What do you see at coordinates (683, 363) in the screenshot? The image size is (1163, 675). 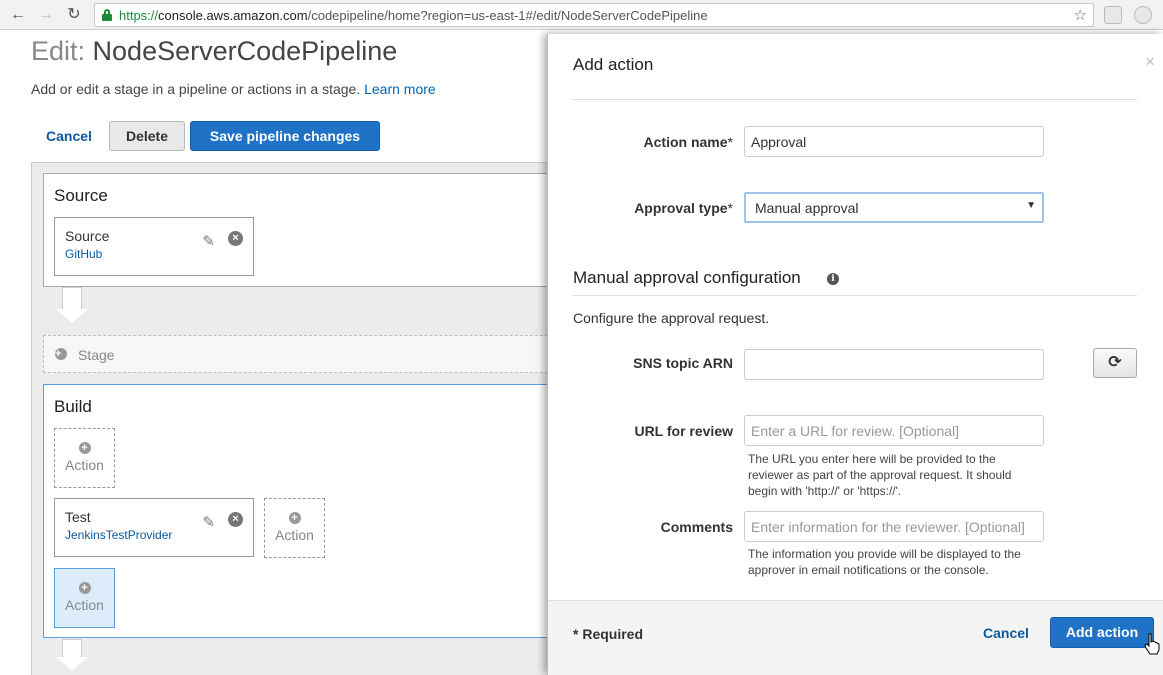 I see `sns-topic-label: SNS topic ARN` at bounding box center [683, 363].